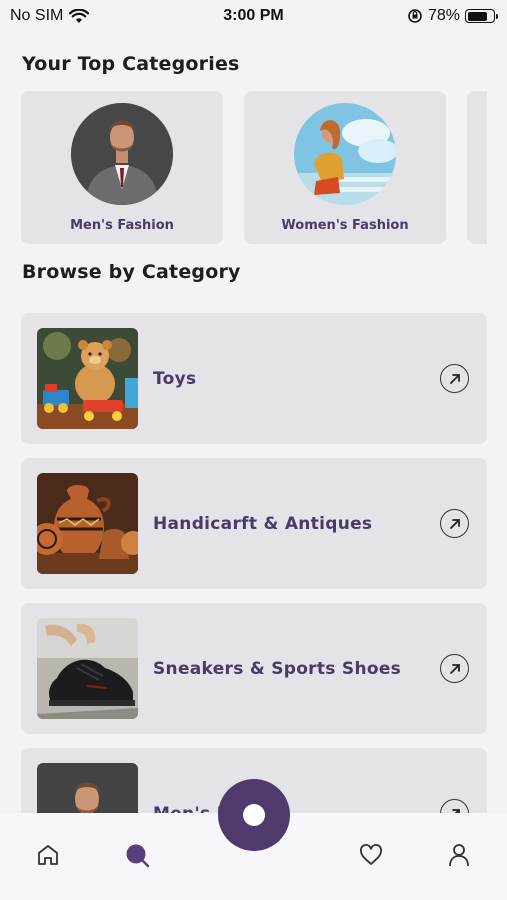 The image size is (507, 900). Describe the element at coordinates (87, 378) in the screenshot. I see `teddy-bear-photo` at that location.